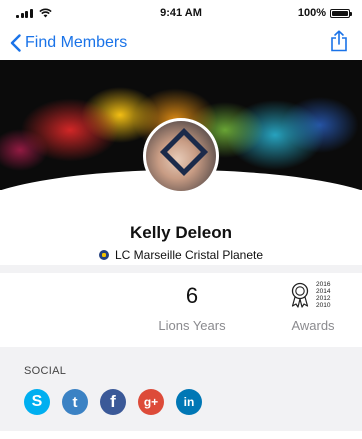 Image resolution: width=362 pixels, height=439 pixels. Describe the element at coordinates (311, 13) in the screenshot. I see `battery-percent: 100%` at that location.